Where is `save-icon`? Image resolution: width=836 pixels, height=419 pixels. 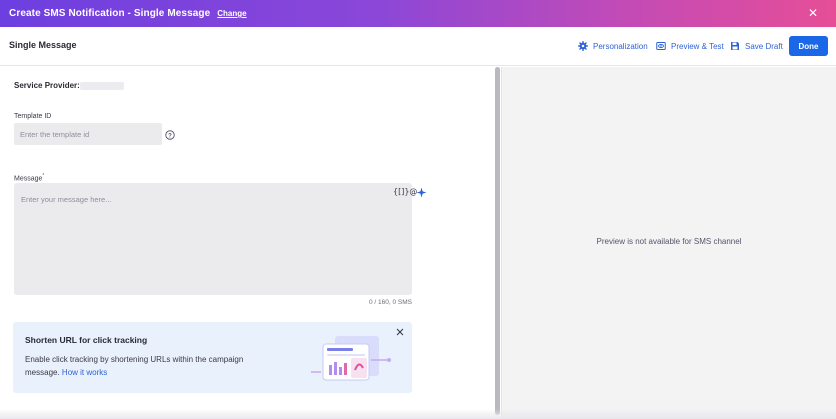
save-icon is located at coordinates (735, 46).